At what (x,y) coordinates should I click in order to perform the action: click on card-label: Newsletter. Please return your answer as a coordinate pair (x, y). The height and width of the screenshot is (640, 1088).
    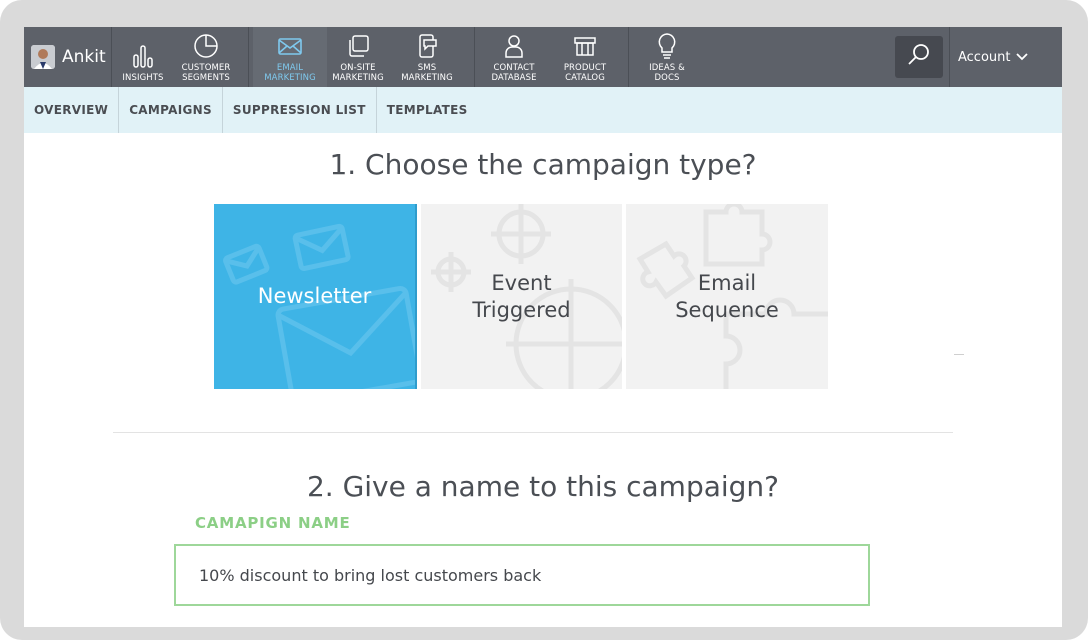
    Looking at the image, I should click on (314, 296).